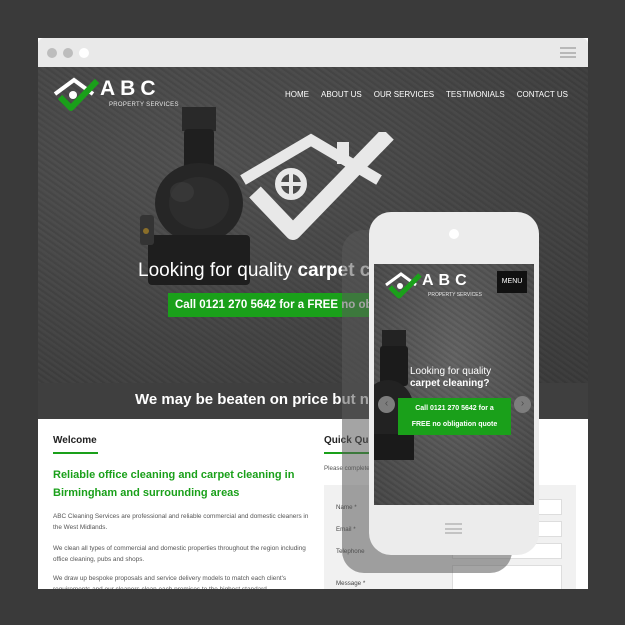  I want to click on chevron-right-icon: ›, so click(522, 404).